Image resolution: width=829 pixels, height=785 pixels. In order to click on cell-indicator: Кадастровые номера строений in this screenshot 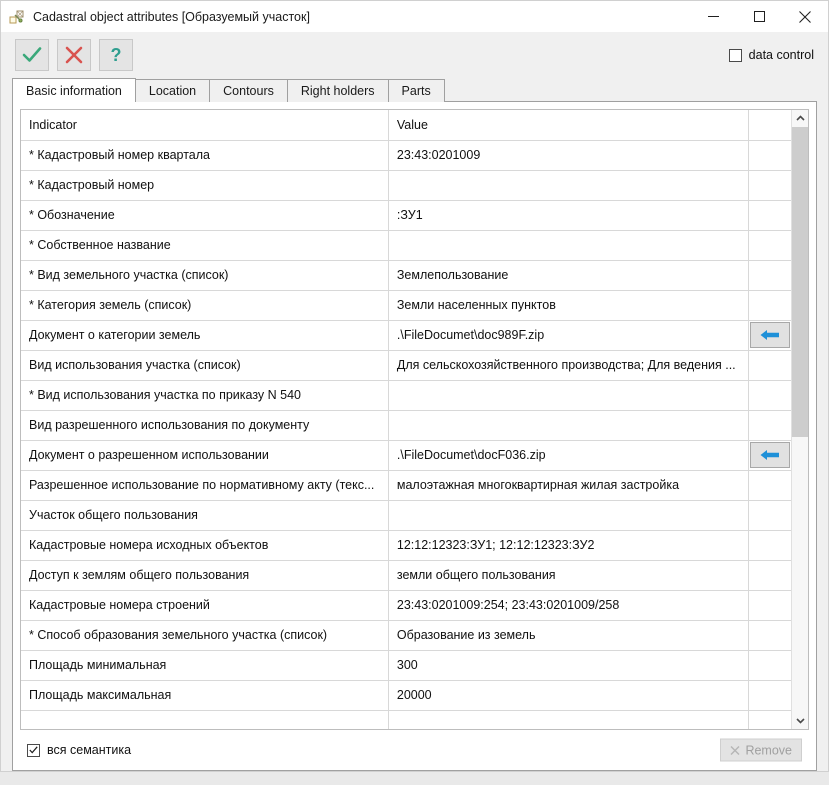, I will do `click(205, 605)`.